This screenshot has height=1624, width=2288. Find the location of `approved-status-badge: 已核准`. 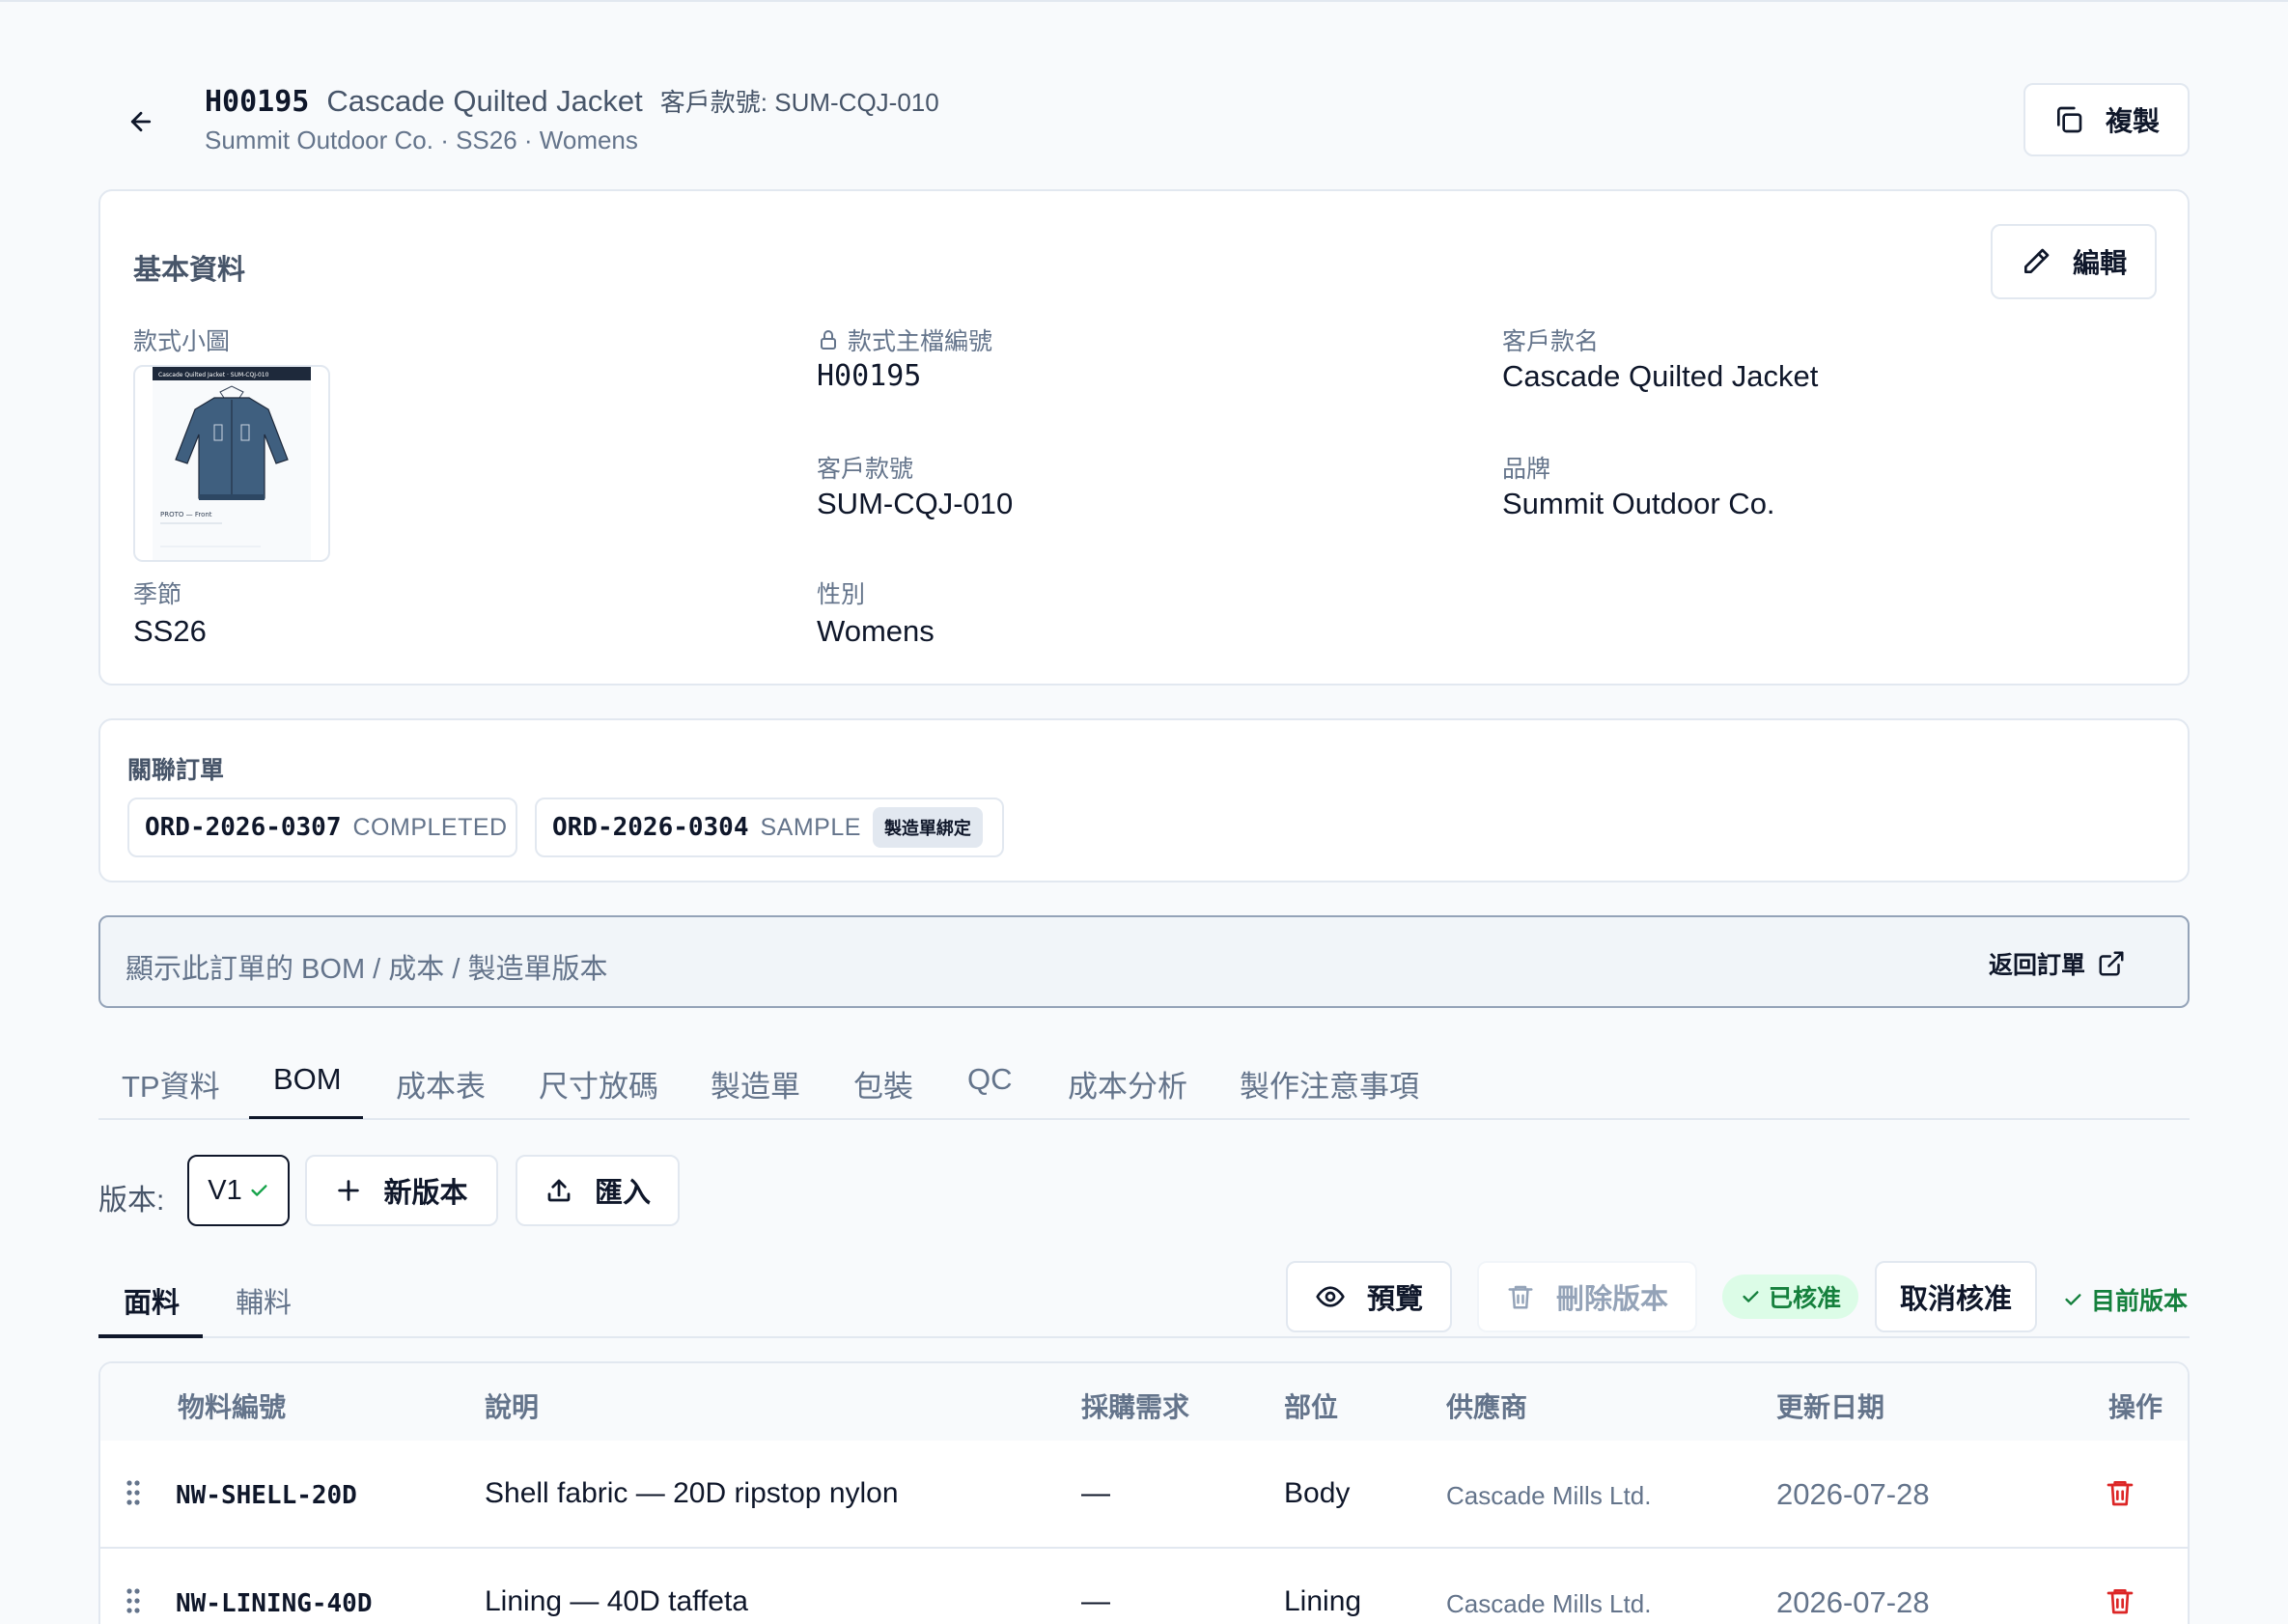

approved-status-badge: 已核准 is located at coordinates (1790, 1297).